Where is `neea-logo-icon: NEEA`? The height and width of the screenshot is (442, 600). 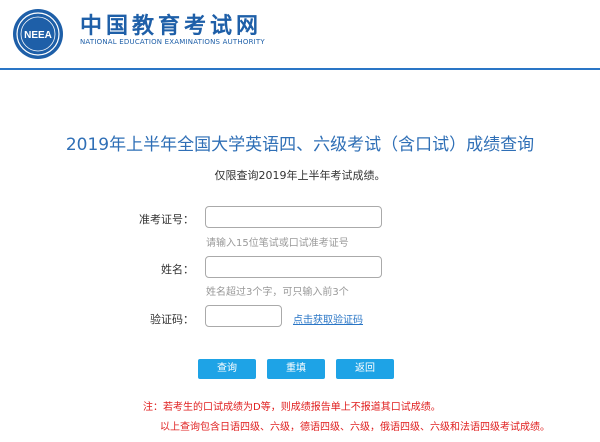
neea-logo-icon: NEEA is located at coordinates (38, 34).